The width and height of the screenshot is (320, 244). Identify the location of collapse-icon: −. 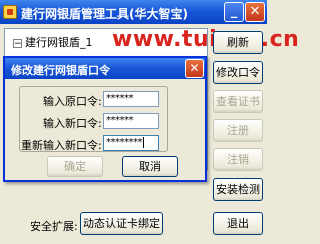
(17, 43).